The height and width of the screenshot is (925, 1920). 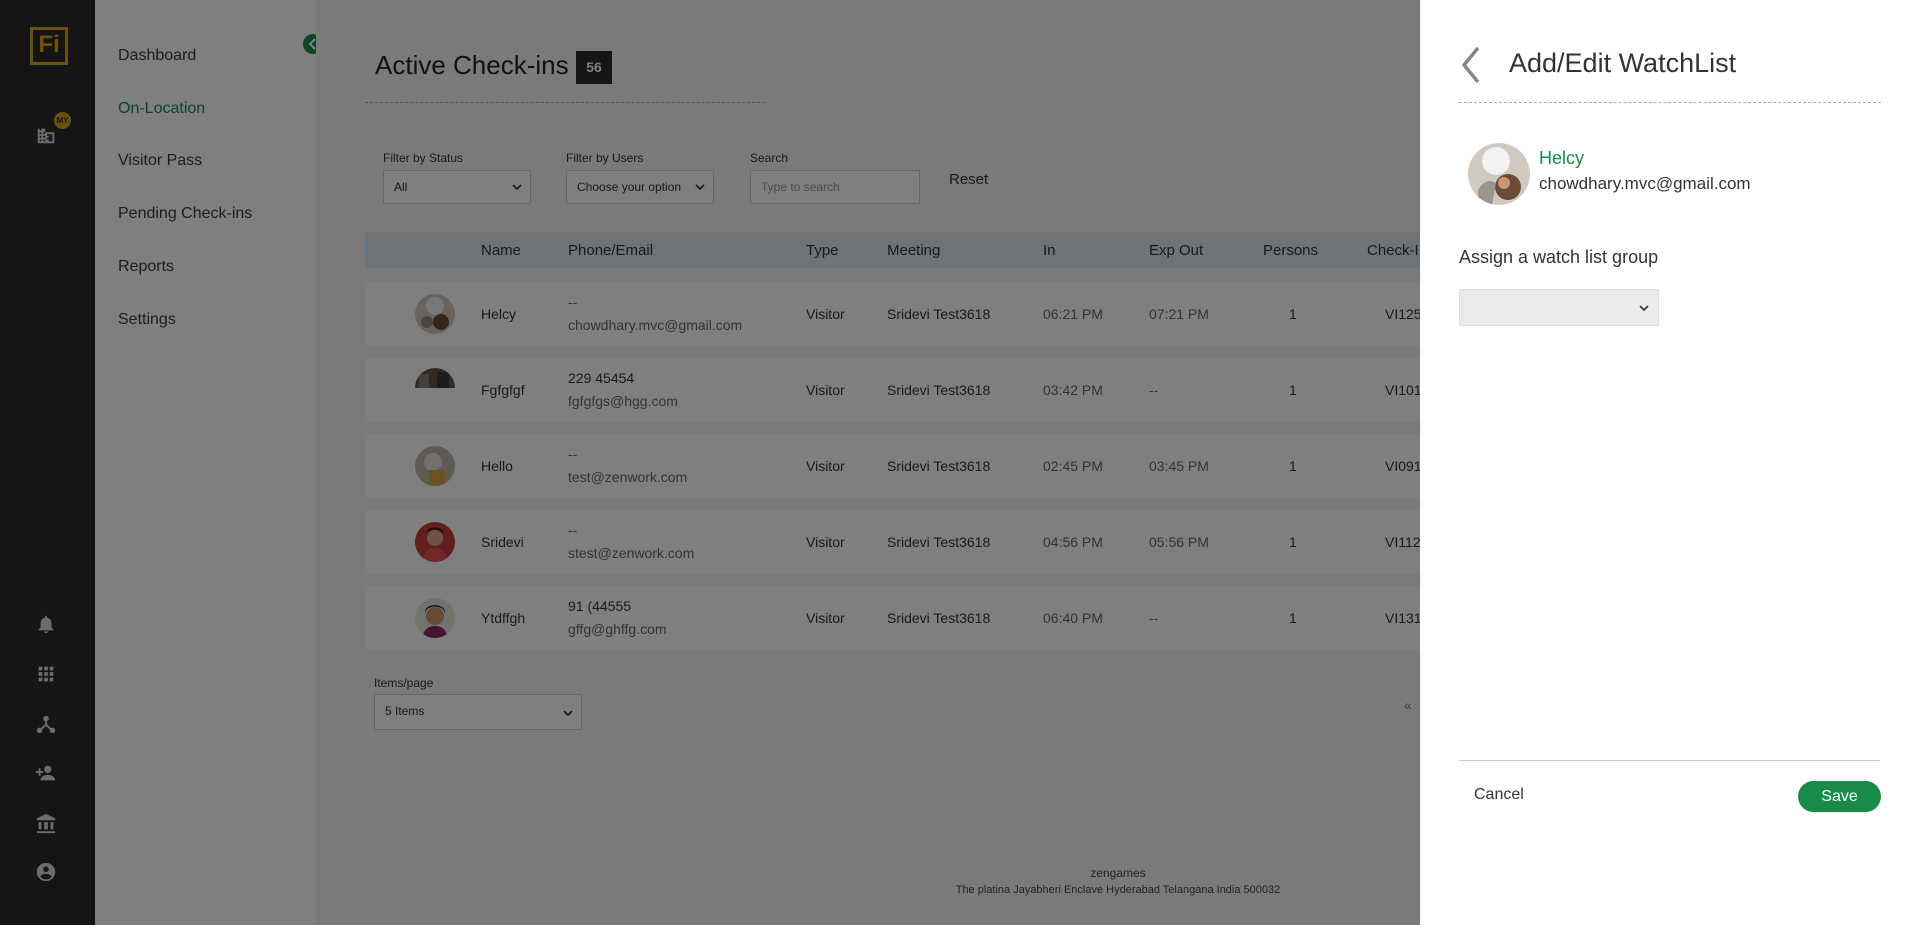 What do you see at coordinates (1645, 183) in the screenshot?
I see `person-email: chowdhary.mvc@gmail.com` at bounding box center [1645, 183].